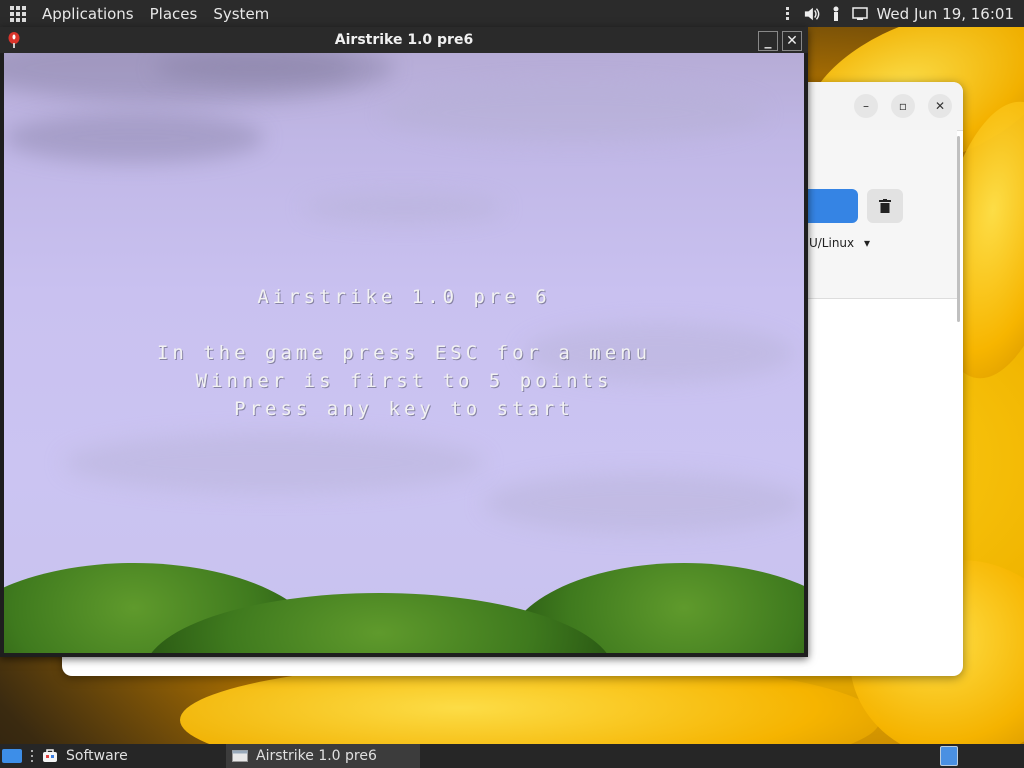  Describe the element at coordinates (788, 14) in the screenshot. I see `overflow-icon` at that location.